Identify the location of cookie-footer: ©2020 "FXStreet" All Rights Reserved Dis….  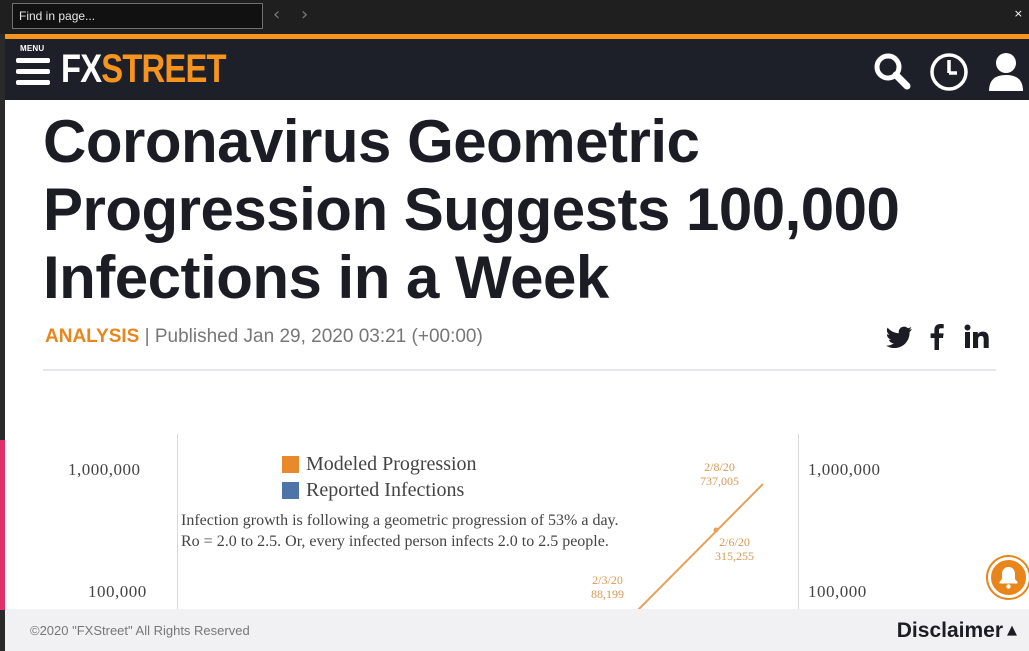
(517, 630).